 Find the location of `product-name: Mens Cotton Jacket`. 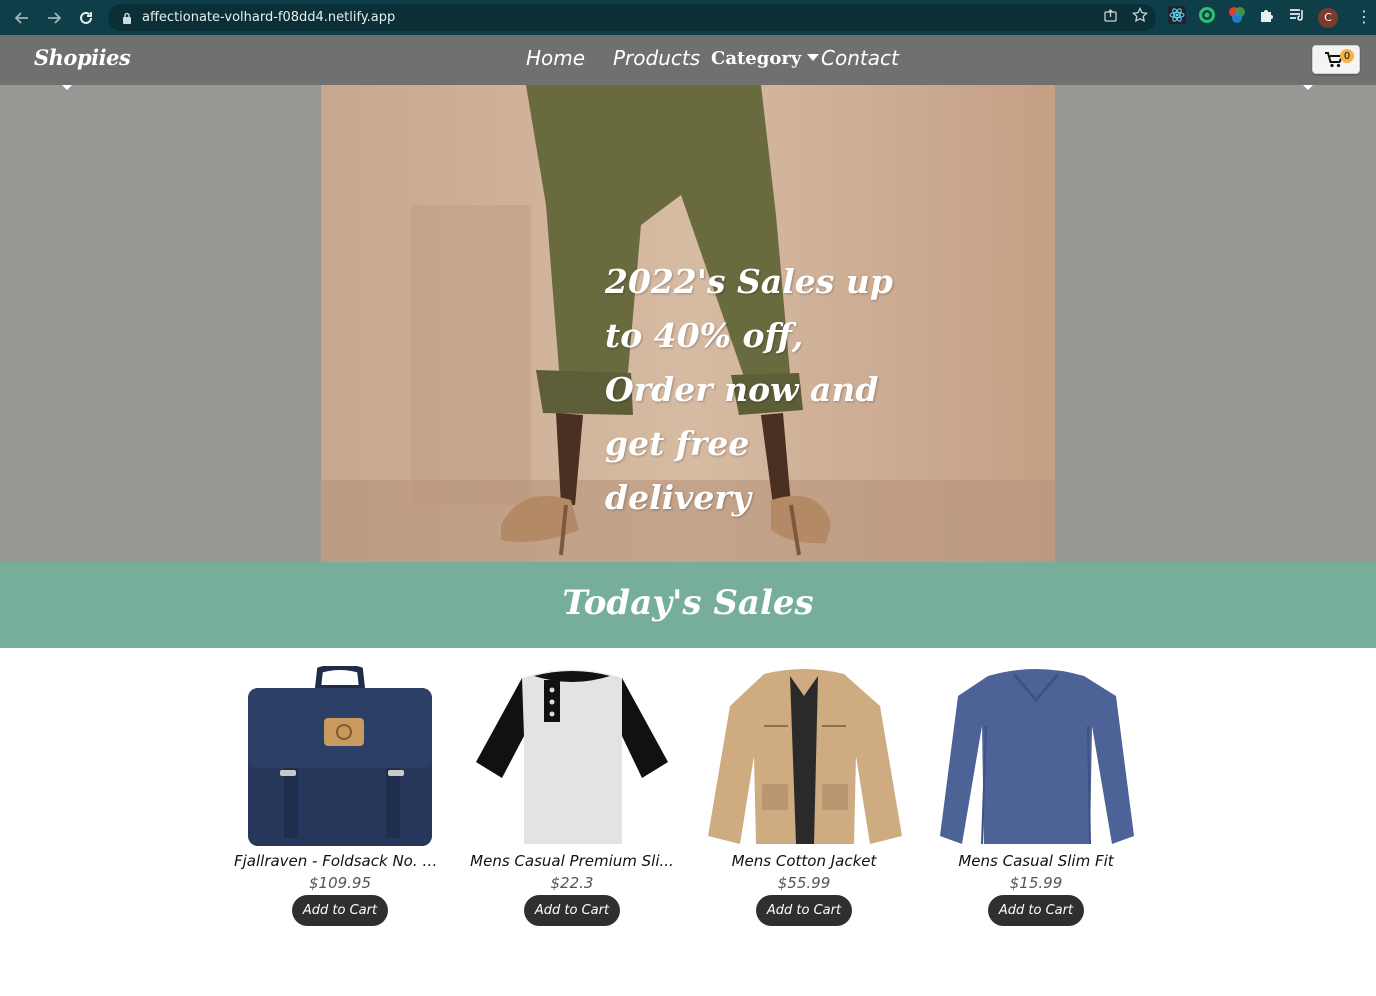

product-name: Mens Cotton Jacket is located at coordinates (804, 861).